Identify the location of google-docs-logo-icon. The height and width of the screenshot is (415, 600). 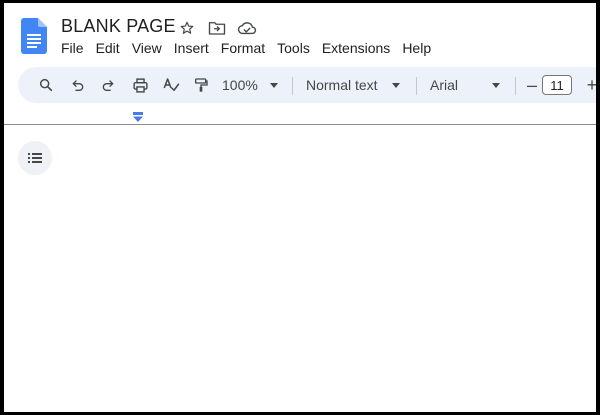
(34, 36).